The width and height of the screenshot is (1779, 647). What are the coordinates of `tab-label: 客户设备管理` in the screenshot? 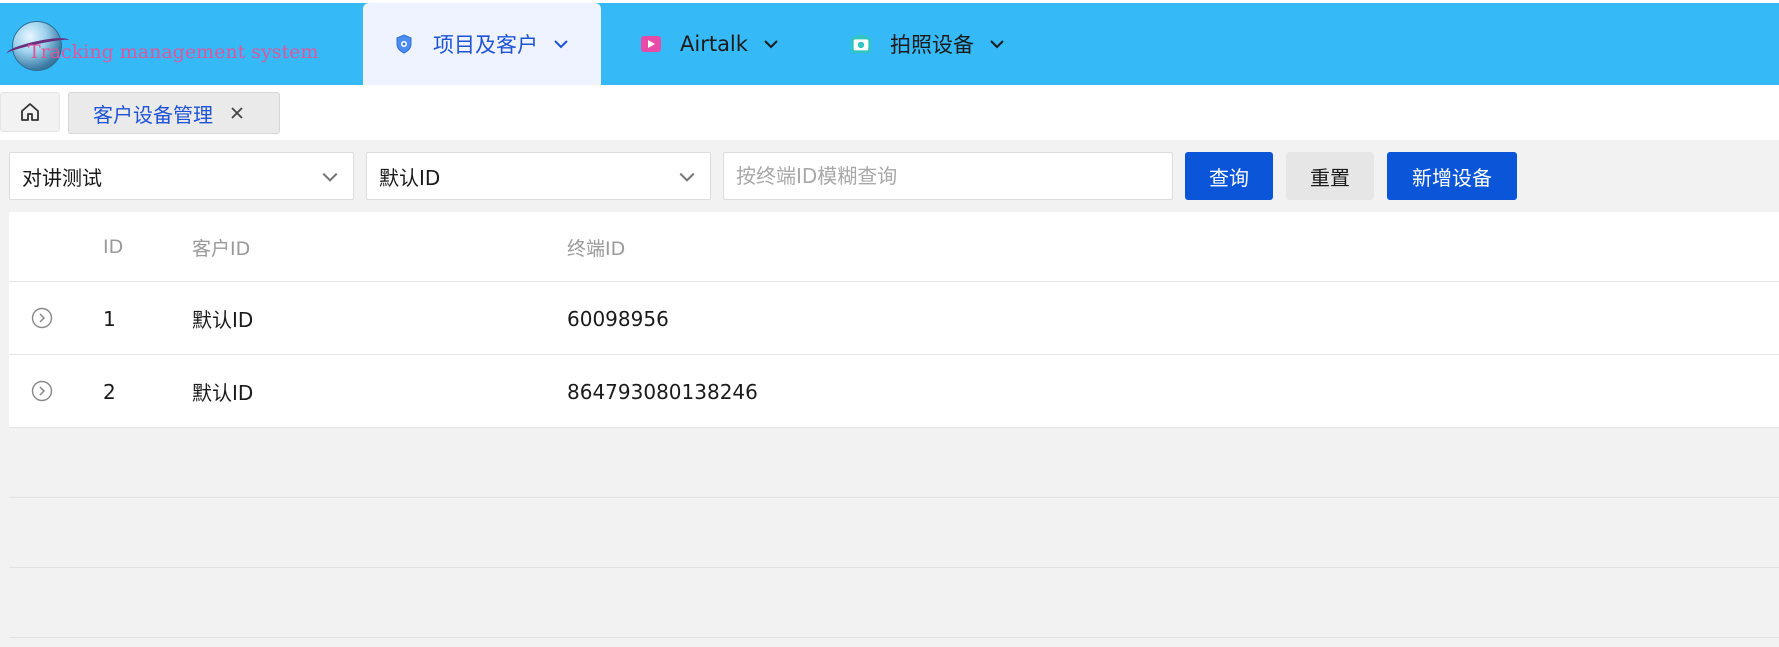 It's located at (153, 114).